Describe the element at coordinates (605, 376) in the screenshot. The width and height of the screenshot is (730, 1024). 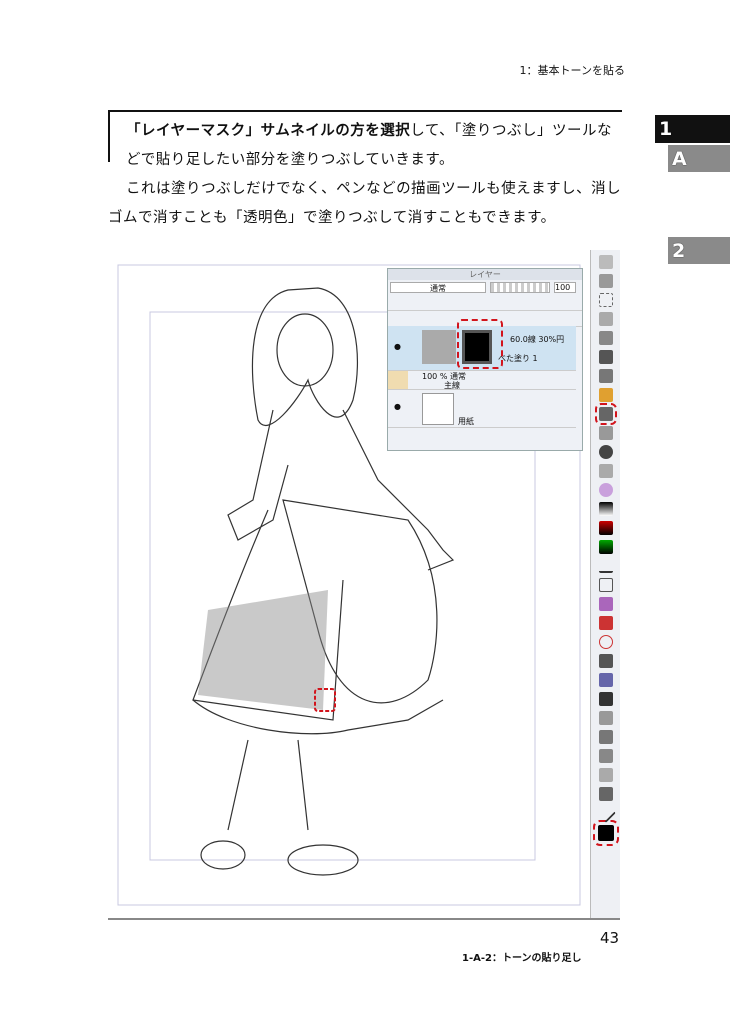
I see `brush-tool-icon` at that location.